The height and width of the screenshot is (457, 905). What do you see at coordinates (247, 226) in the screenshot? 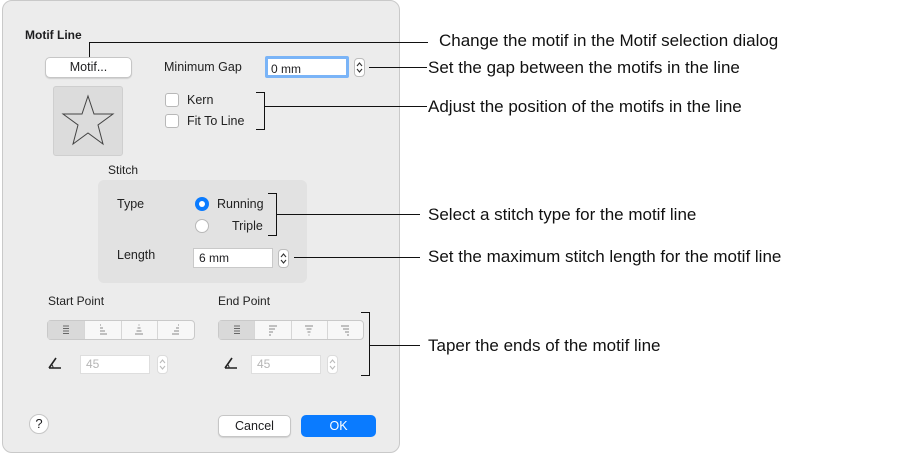
I see `triple-label: Triple` at bounding box center [247, 226].